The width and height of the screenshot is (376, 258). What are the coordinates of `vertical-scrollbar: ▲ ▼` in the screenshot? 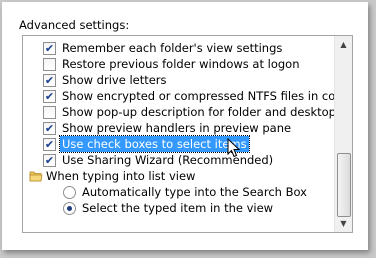 It's located at (343, 134).